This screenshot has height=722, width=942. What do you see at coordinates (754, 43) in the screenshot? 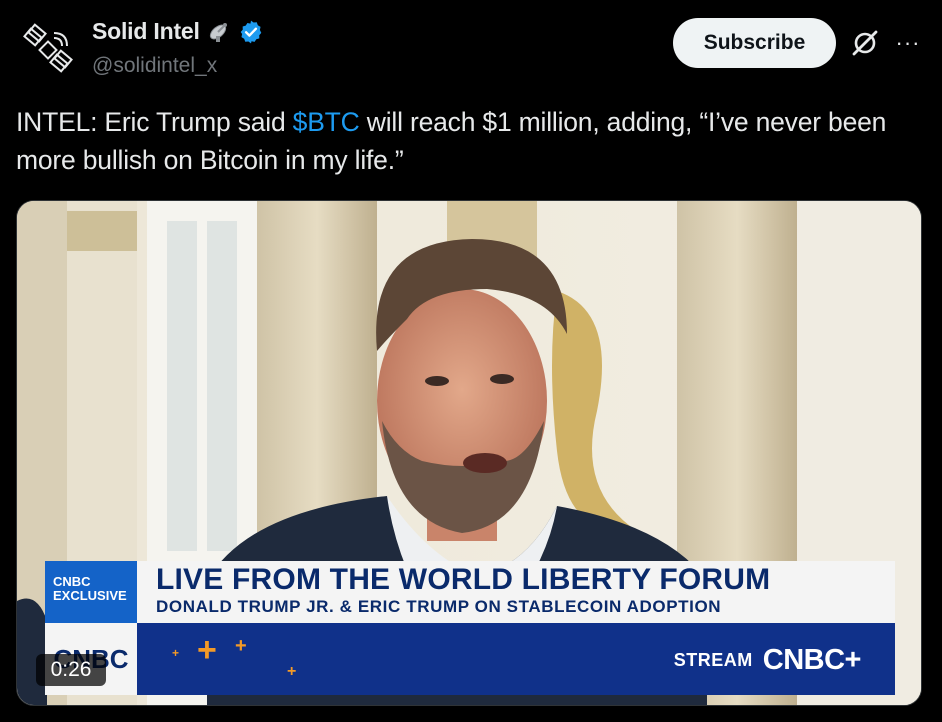
I see `subscribe-button: Subscribe` at bounding box center [754, 43].